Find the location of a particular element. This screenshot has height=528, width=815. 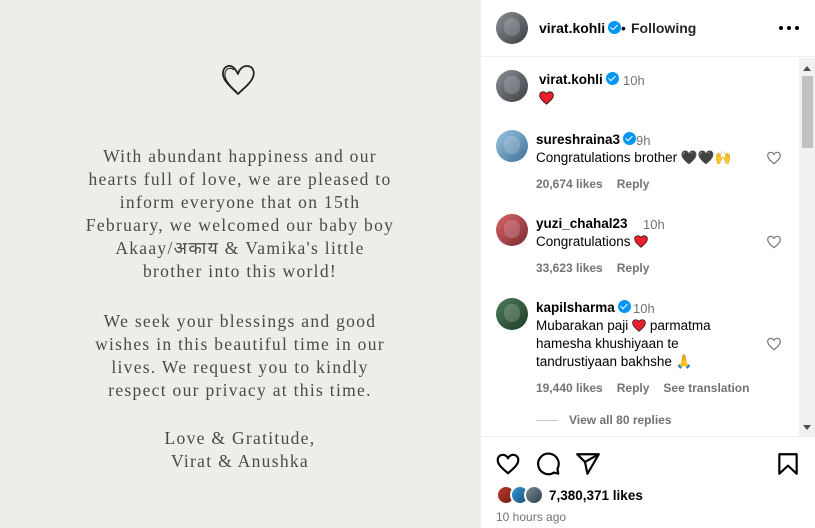

share-icon is located at coordinates (588, 464).